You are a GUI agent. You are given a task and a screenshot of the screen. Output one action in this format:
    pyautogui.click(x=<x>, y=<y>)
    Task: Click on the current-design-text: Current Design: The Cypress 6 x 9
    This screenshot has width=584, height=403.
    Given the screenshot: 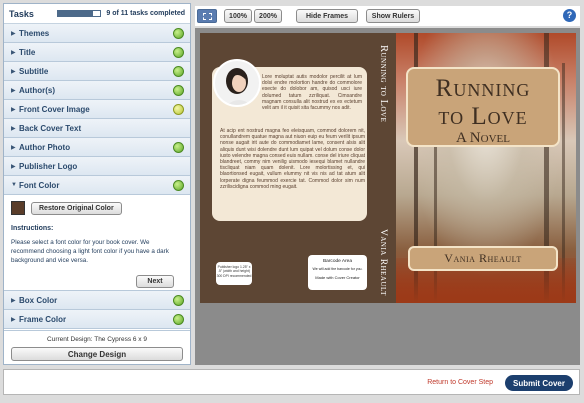 What is the action you would take?
    pyautogui.click(x=97, y=339)
    